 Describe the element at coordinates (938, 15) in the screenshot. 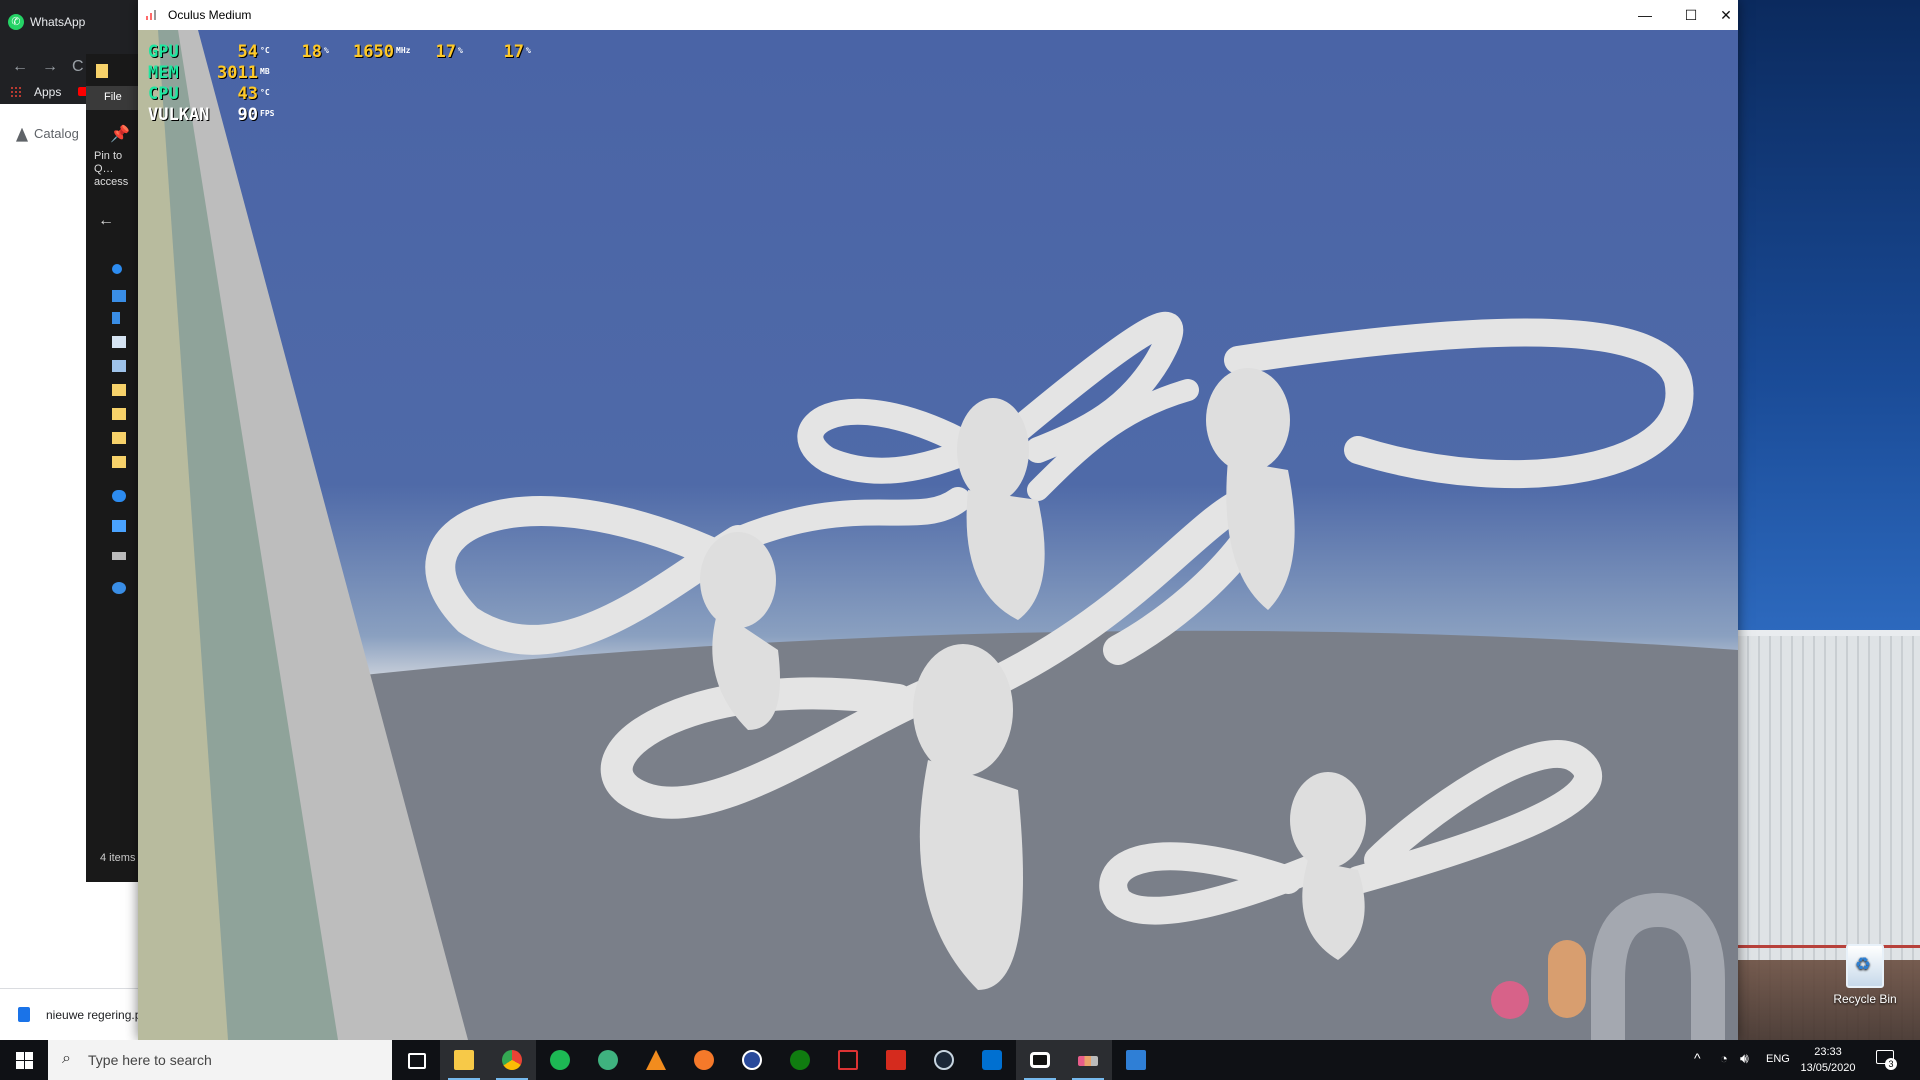

I see `medium-titlebar: Oculus Medium — ☐ ✕` at that location.